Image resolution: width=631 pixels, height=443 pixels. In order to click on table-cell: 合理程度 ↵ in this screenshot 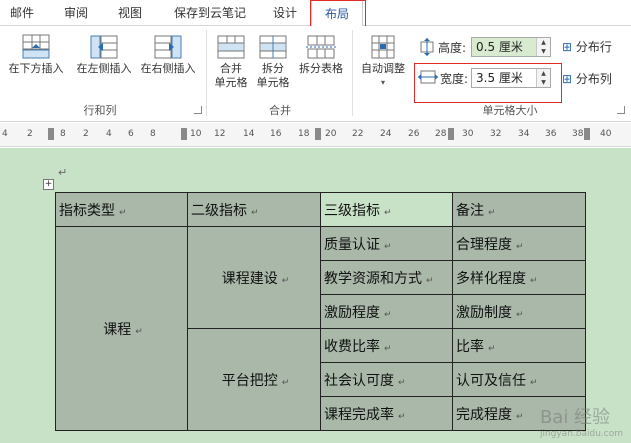, I will do `click(519, 243)`.